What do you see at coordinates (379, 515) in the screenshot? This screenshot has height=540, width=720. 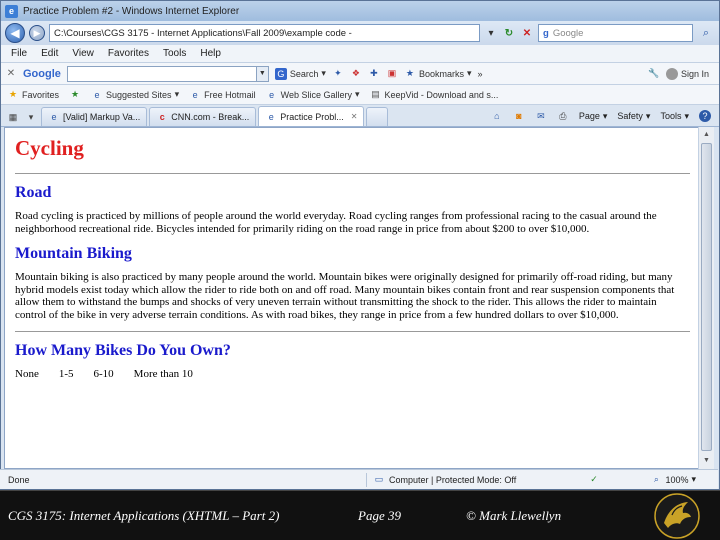 I see `page-number: Page 39` at bounding box center [379, 515].